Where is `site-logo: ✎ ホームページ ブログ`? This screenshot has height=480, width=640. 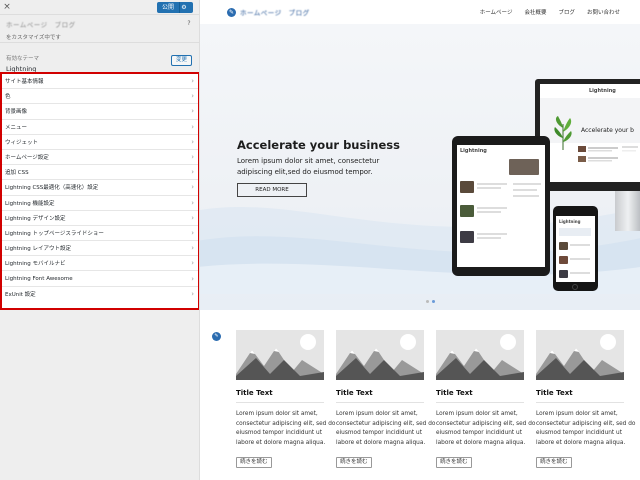
site-logo: ✎ ホームページ ブログ is located at coordinates (268, 12).